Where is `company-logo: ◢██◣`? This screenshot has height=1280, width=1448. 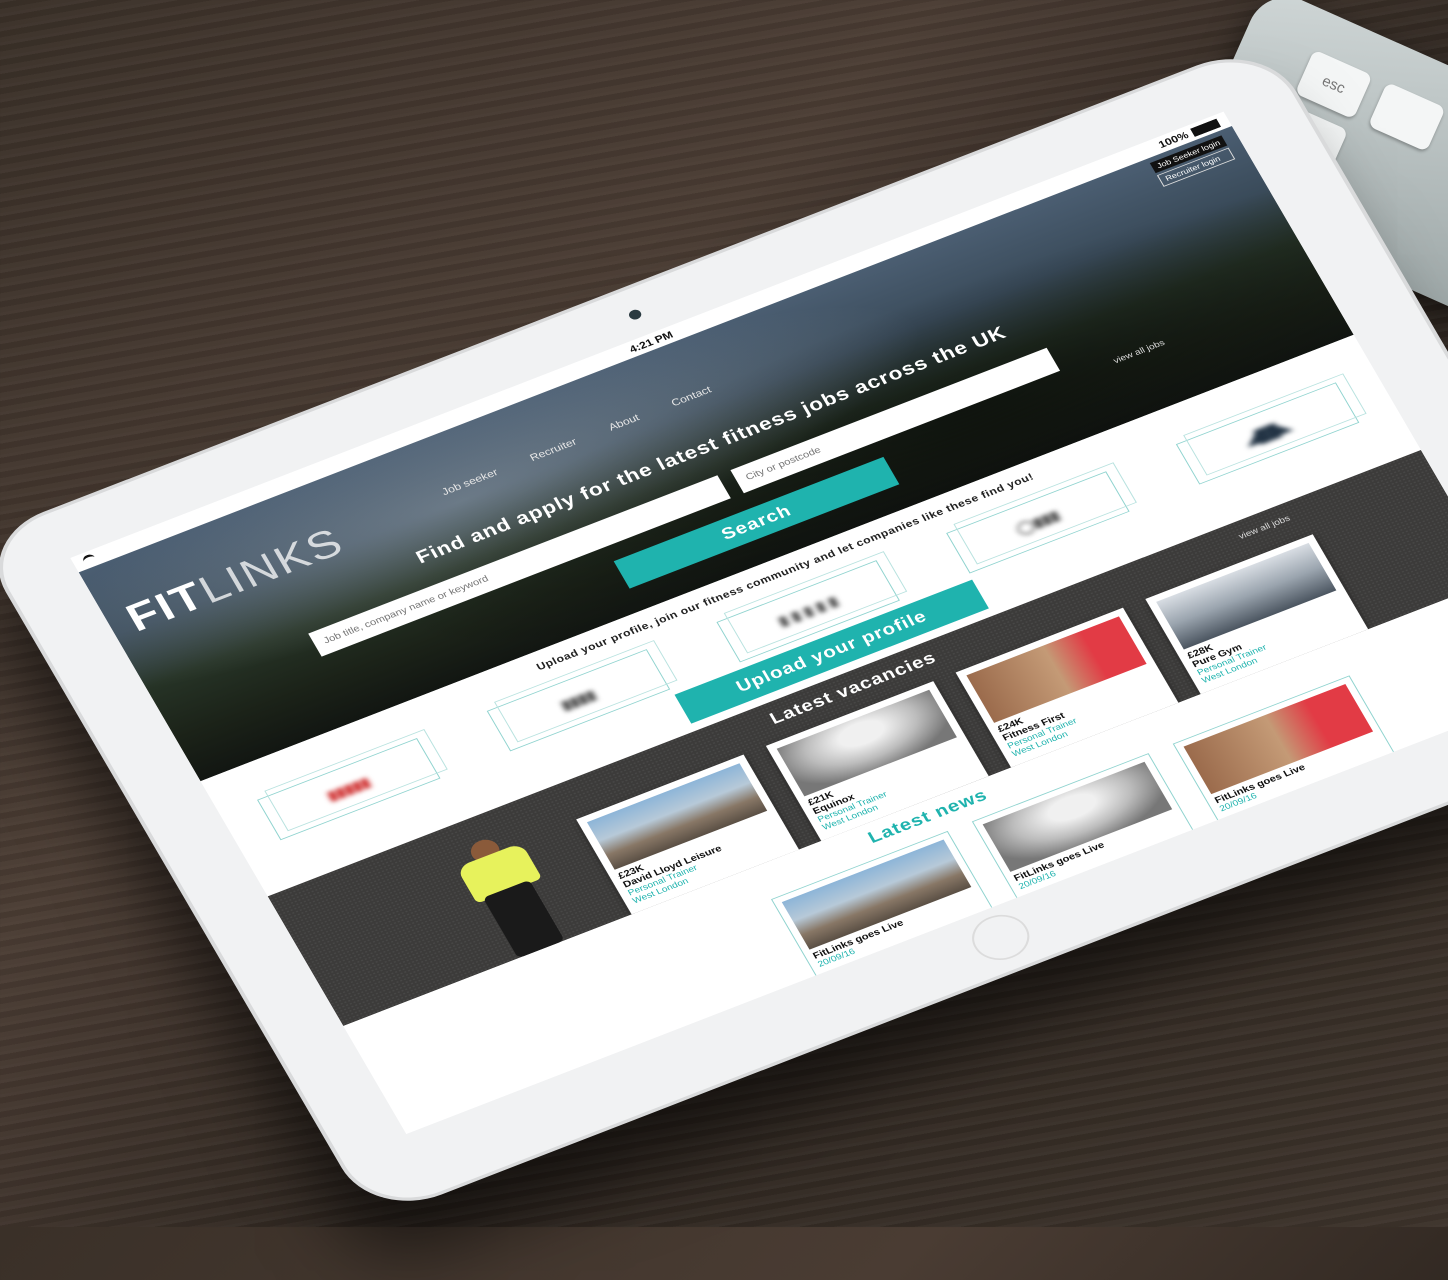
company-logo: ◢██◣ is located at coordinates (1267, 433).